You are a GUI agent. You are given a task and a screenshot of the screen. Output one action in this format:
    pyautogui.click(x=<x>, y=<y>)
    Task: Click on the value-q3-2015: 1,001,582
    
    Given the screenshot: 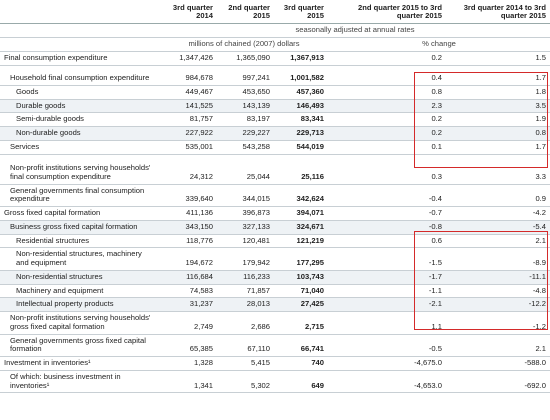 What is the action you would take?
    pyautogui.click(x=301, y=75)
    